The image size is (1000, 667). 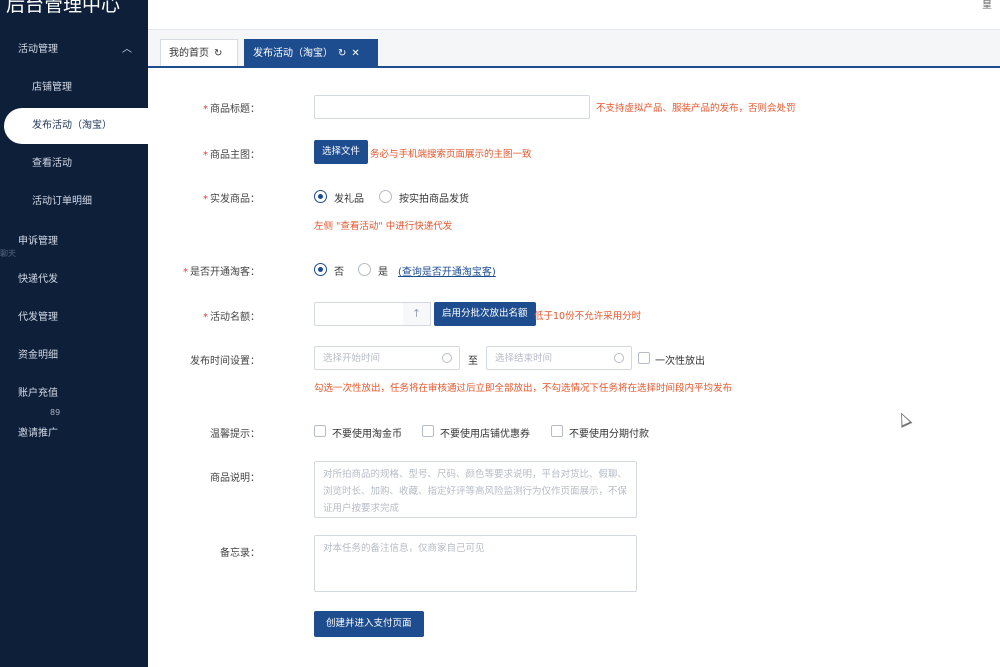 I want to click on ship-gift-label: 发礼品, so click(x=349, y=199).